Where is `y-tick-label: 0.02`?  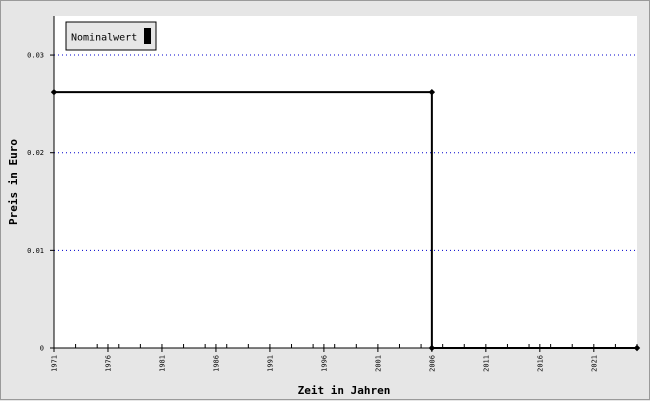
y-tick-label: 0.02 is located at coordinates (35, 153).